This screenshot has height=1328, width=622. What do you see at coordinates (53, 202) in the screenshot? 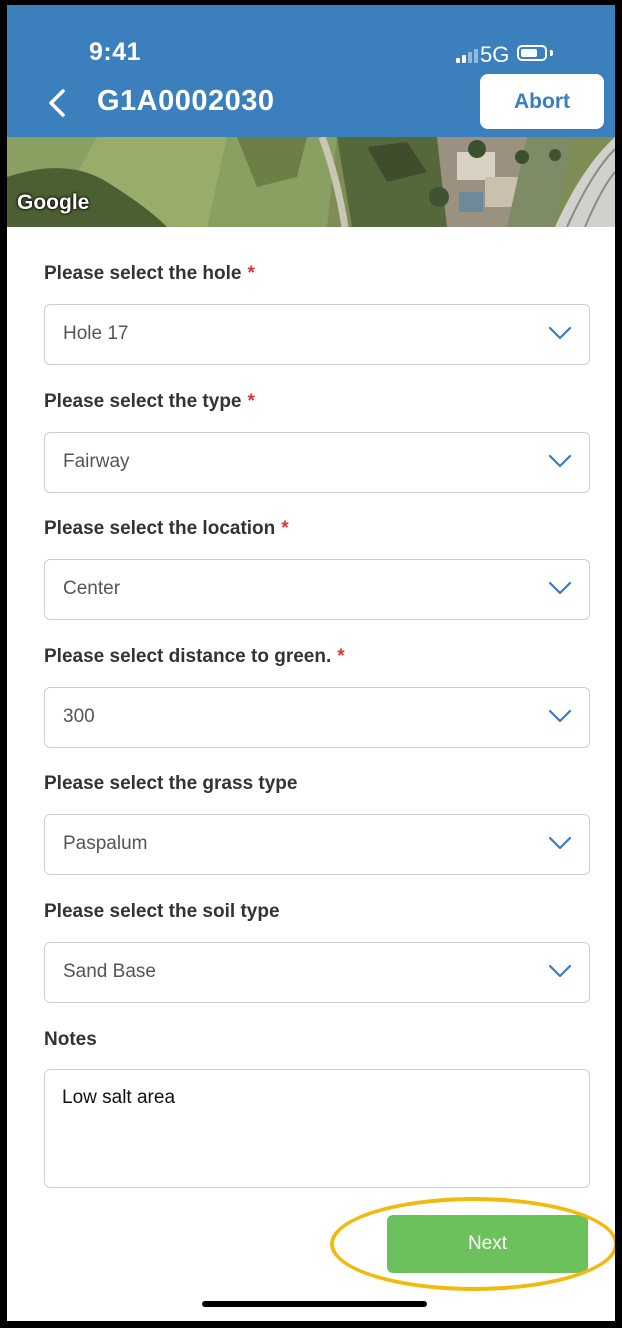
I see `map-attribution: Google` at bounding box center [53, 202].